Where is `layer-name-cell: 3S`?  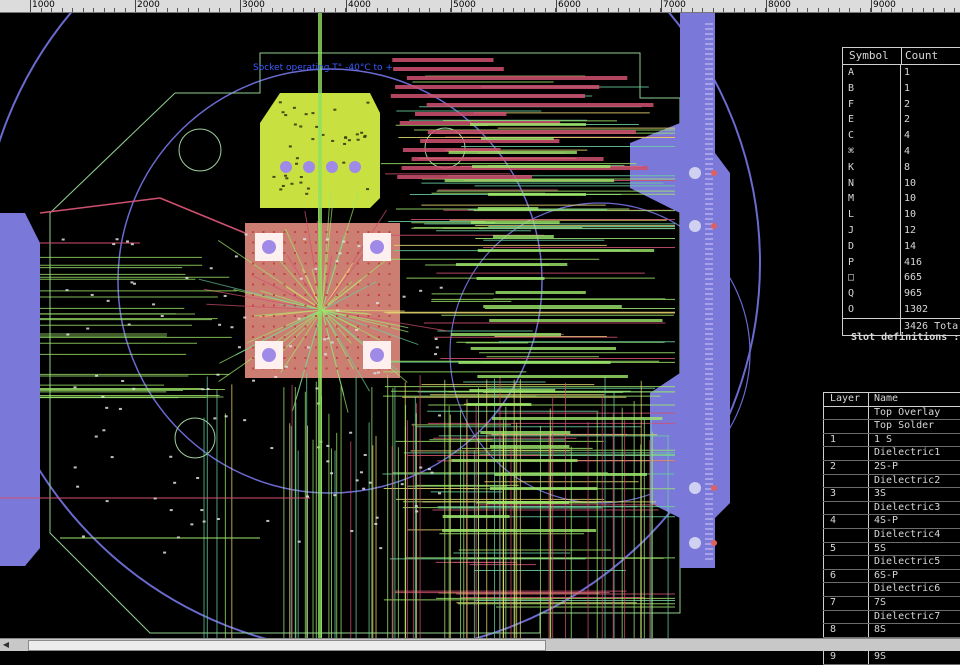
layer-name-cell: 3S is located at coordinates (880, 494).